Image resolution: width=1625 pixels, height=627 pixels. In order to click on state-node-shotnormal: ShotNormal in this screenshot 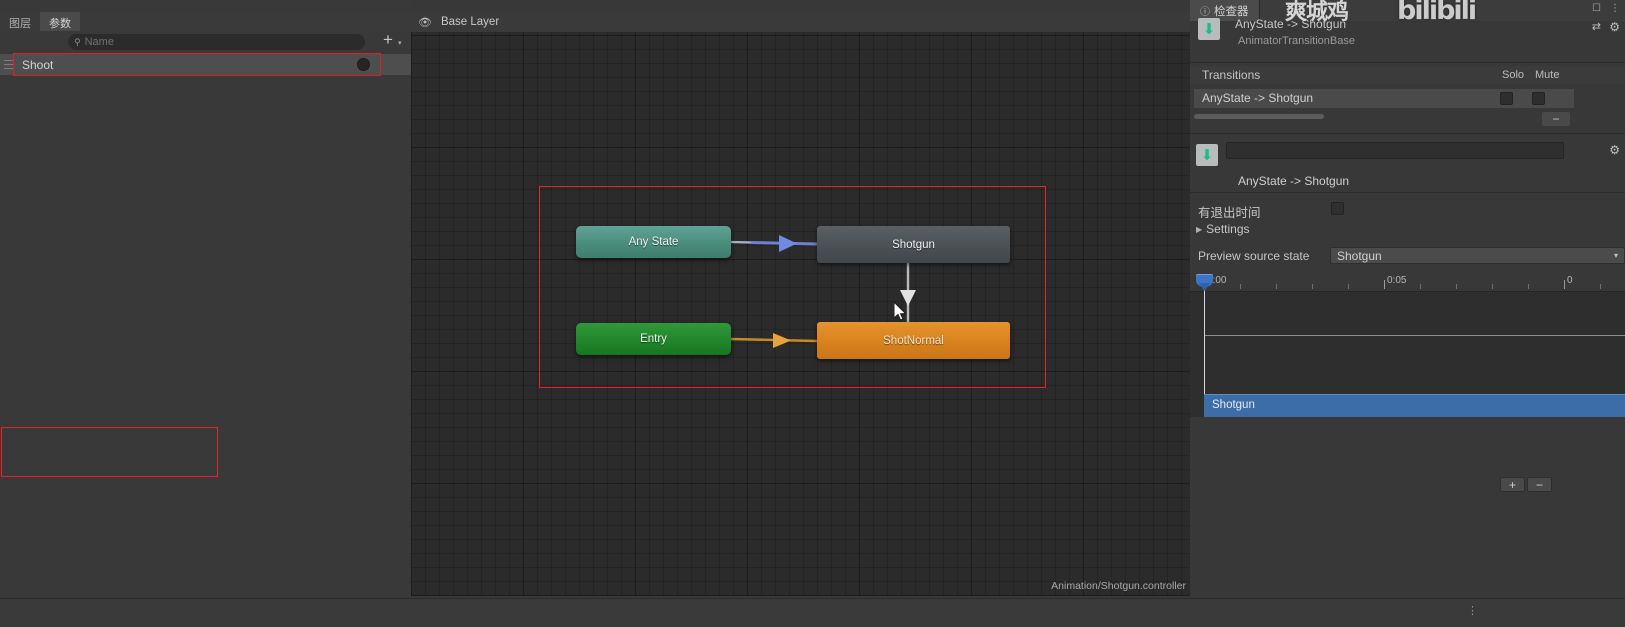, I will do `click(913, 340)`.